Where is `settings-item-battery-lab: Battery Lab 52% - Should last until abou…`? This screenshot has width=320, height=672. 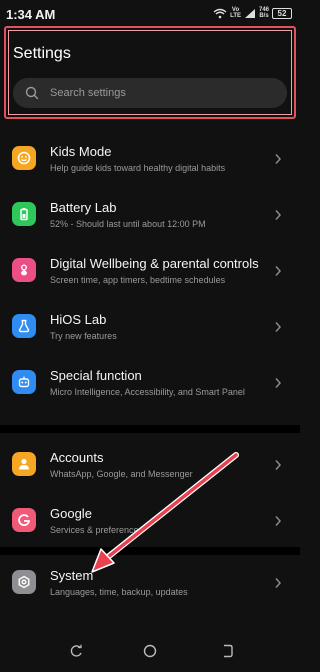 settings-item-battery-lab: Battery Lab 52% - Should last until abou… is located at coordinates (150, 216).